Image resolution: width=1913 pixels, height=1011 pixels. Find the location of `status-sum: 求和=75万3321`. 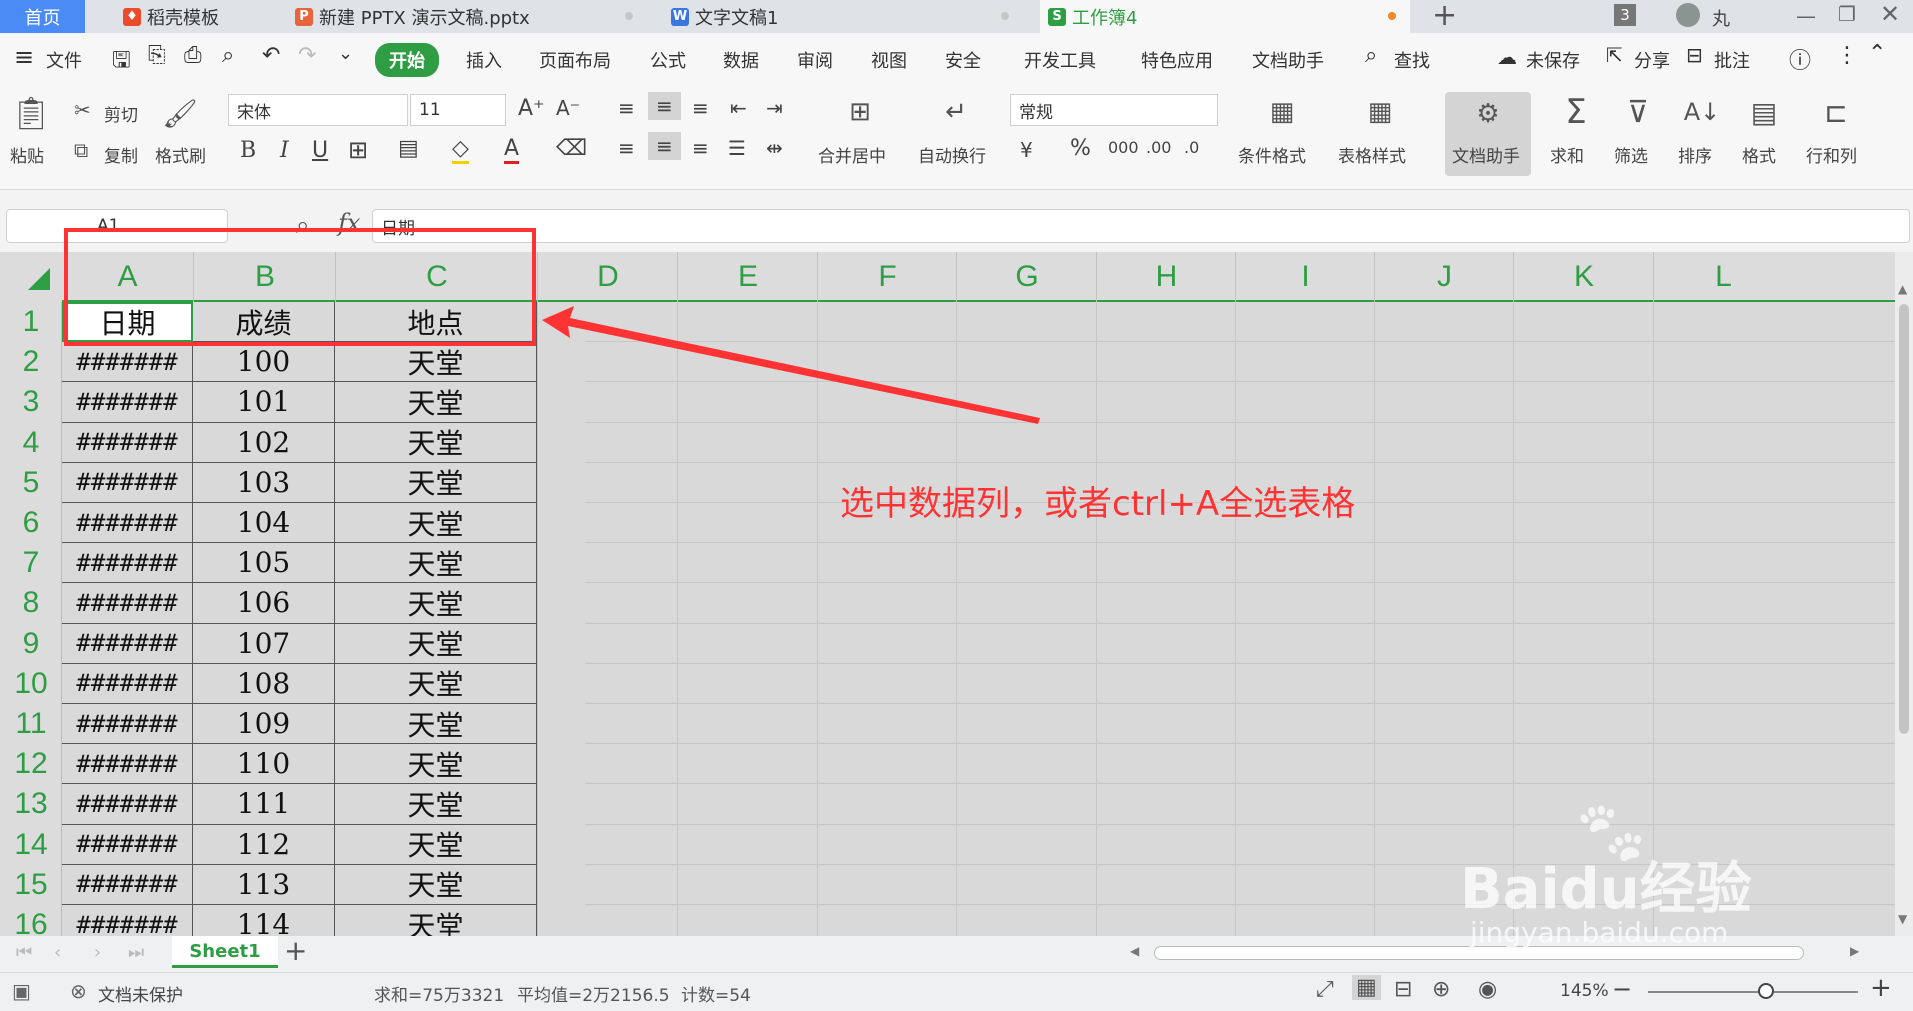

status-sum: 求和=75万3321 is located at coordinates (439, 993).